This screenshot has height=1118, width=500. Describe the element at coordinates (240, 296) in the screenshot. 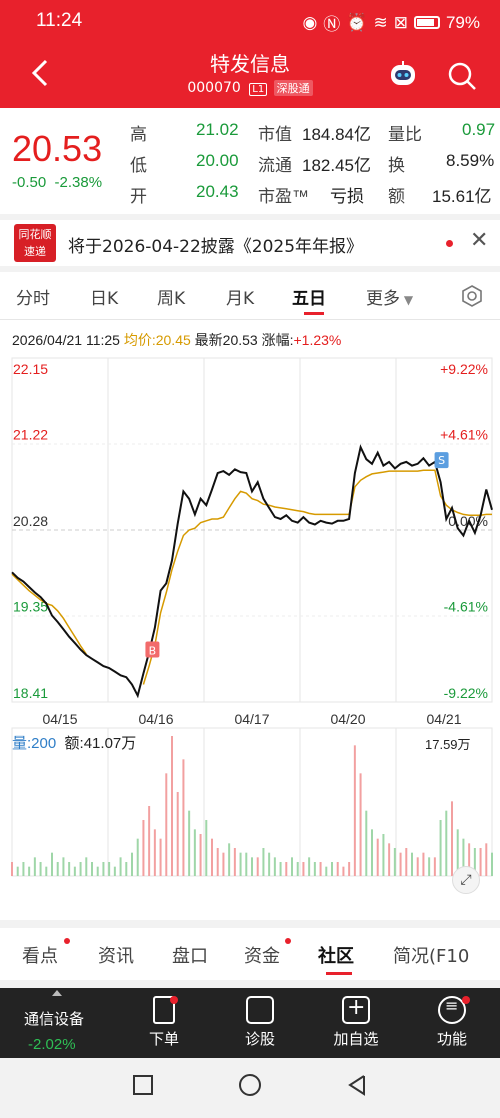

I see `tab-monthly-k: 月K` at that location.